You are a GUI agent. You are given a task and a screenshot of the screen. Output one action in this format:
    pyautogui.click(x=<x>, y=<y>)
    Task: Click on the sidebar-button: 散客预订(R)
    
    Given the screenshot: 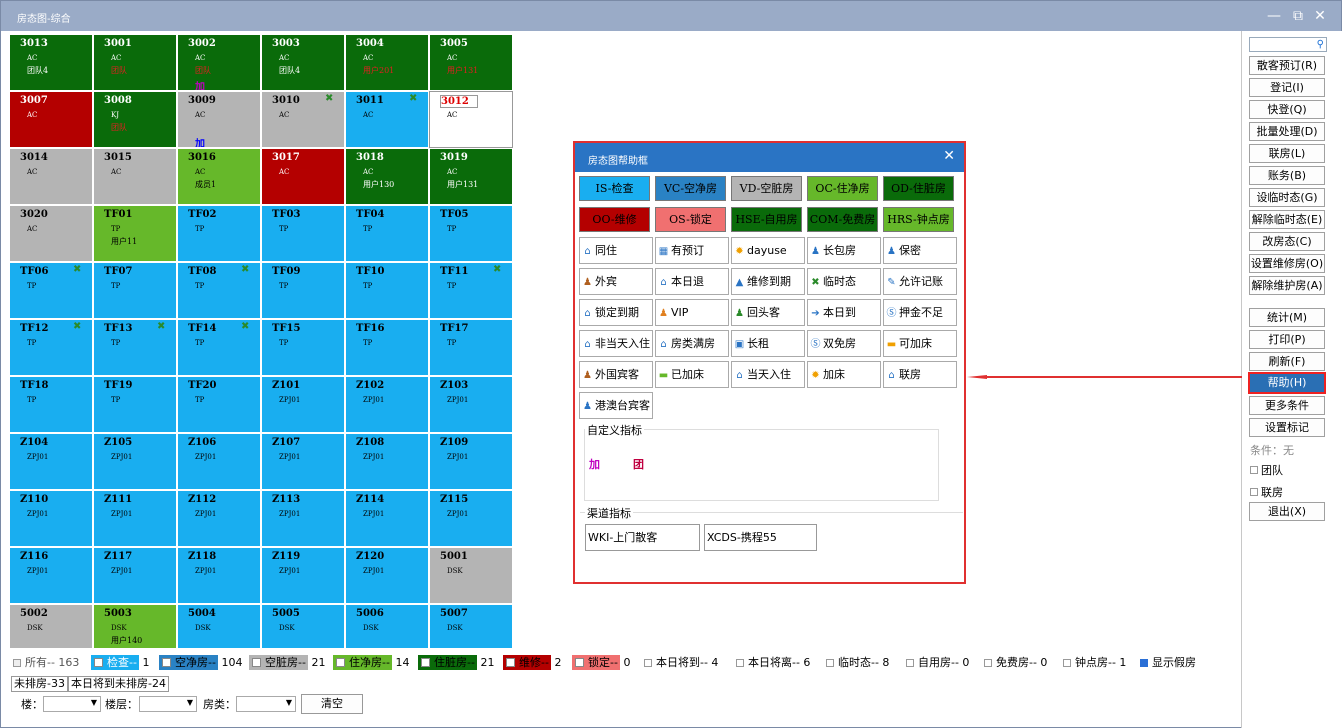 What is the action you would take?
    pyautogui.click(x=1287, y=65)
    